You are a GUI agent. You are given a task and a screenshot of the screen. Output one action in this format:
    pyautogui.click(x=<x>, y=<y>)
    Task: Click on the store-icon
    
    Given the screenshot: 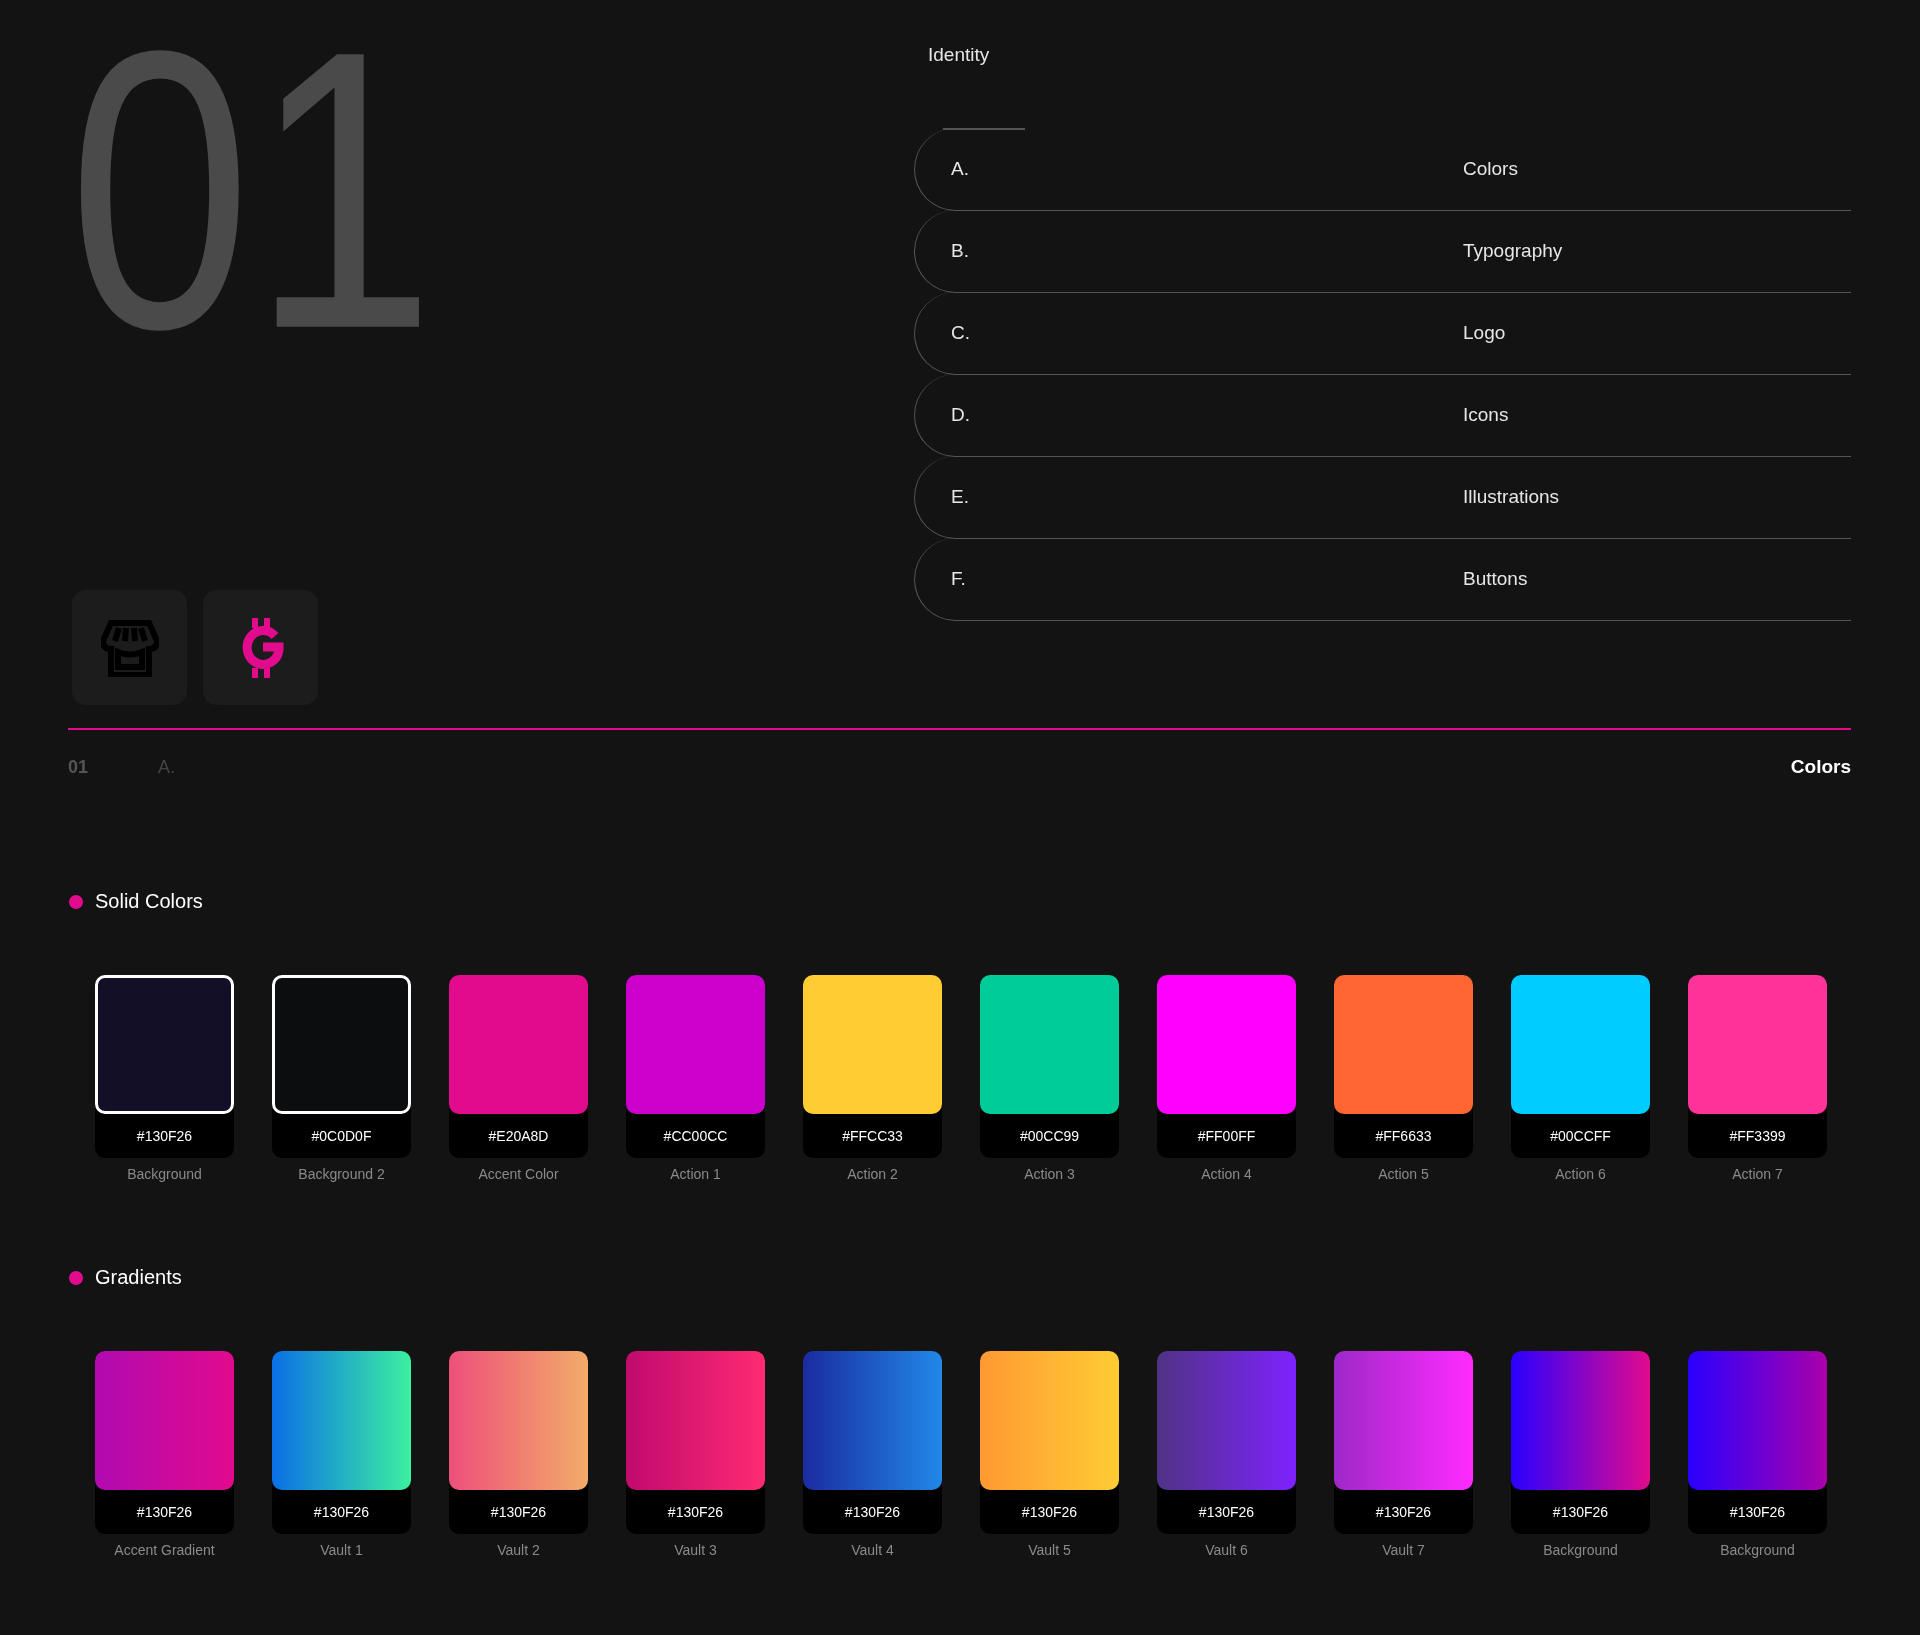 What is the action you would take?
    pyautogui.click(x=129, y=647)
    